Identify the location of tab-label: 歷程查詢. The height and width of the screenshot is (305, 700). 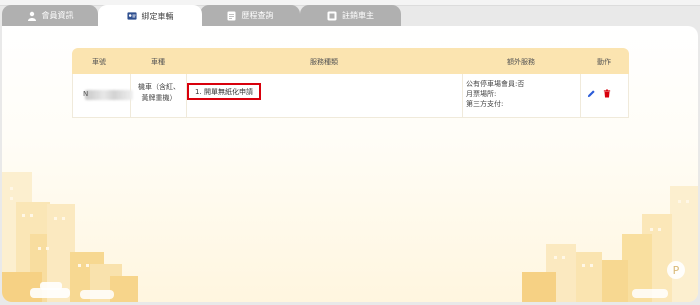
(257, 15).